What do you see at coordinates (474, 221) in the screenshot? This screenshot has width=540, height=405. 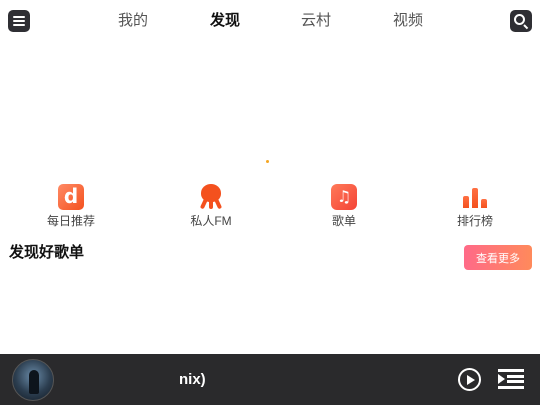 I see `quick-entry-label: 排行榜` at bounding box center [474, 221].